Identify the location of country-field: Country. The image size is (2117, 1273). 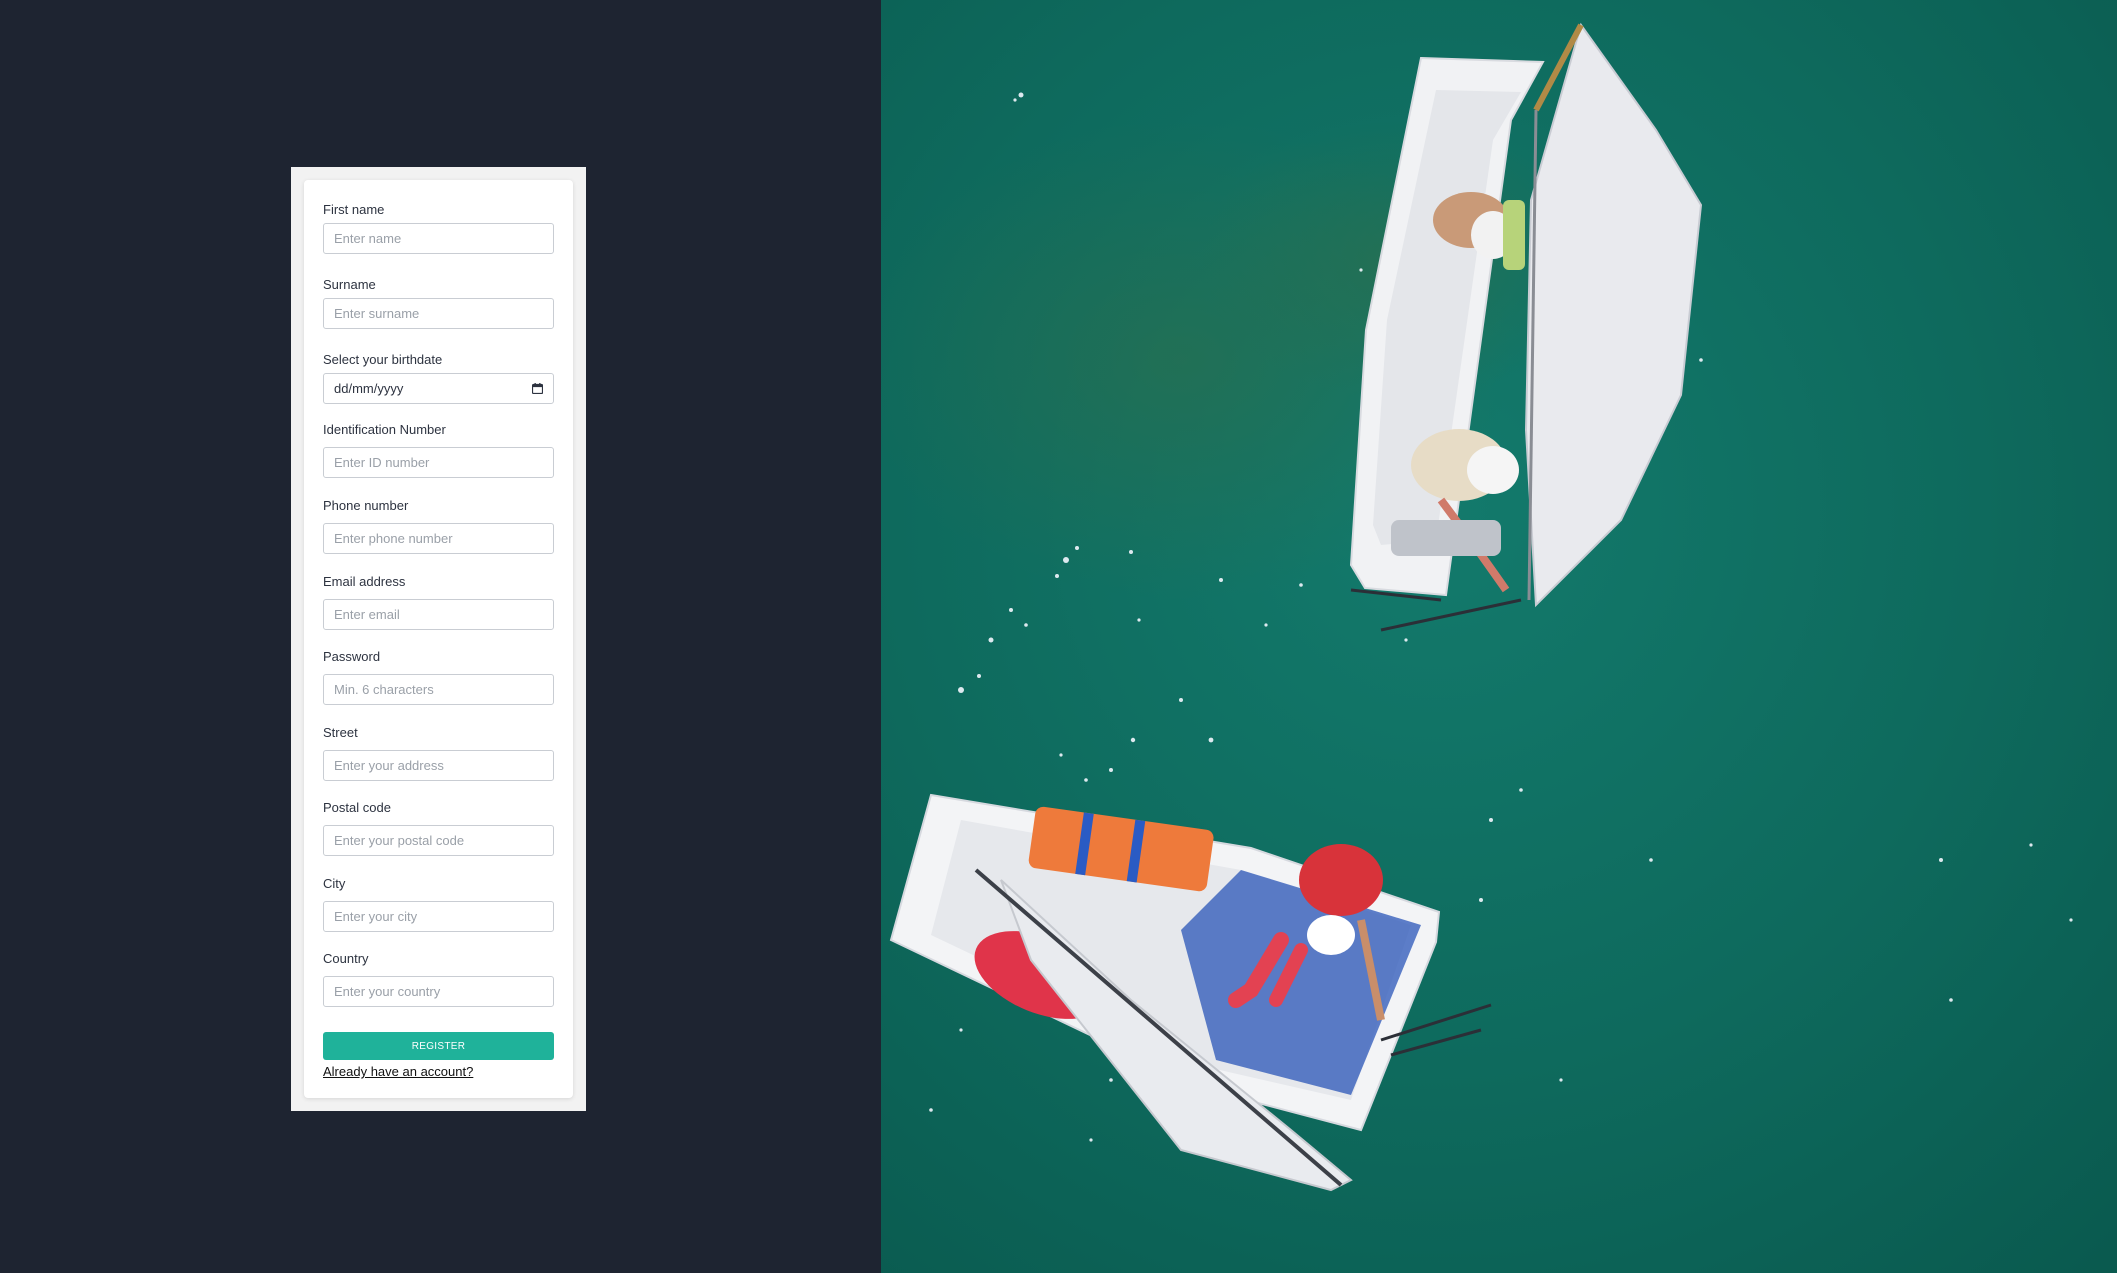
(438, 979).